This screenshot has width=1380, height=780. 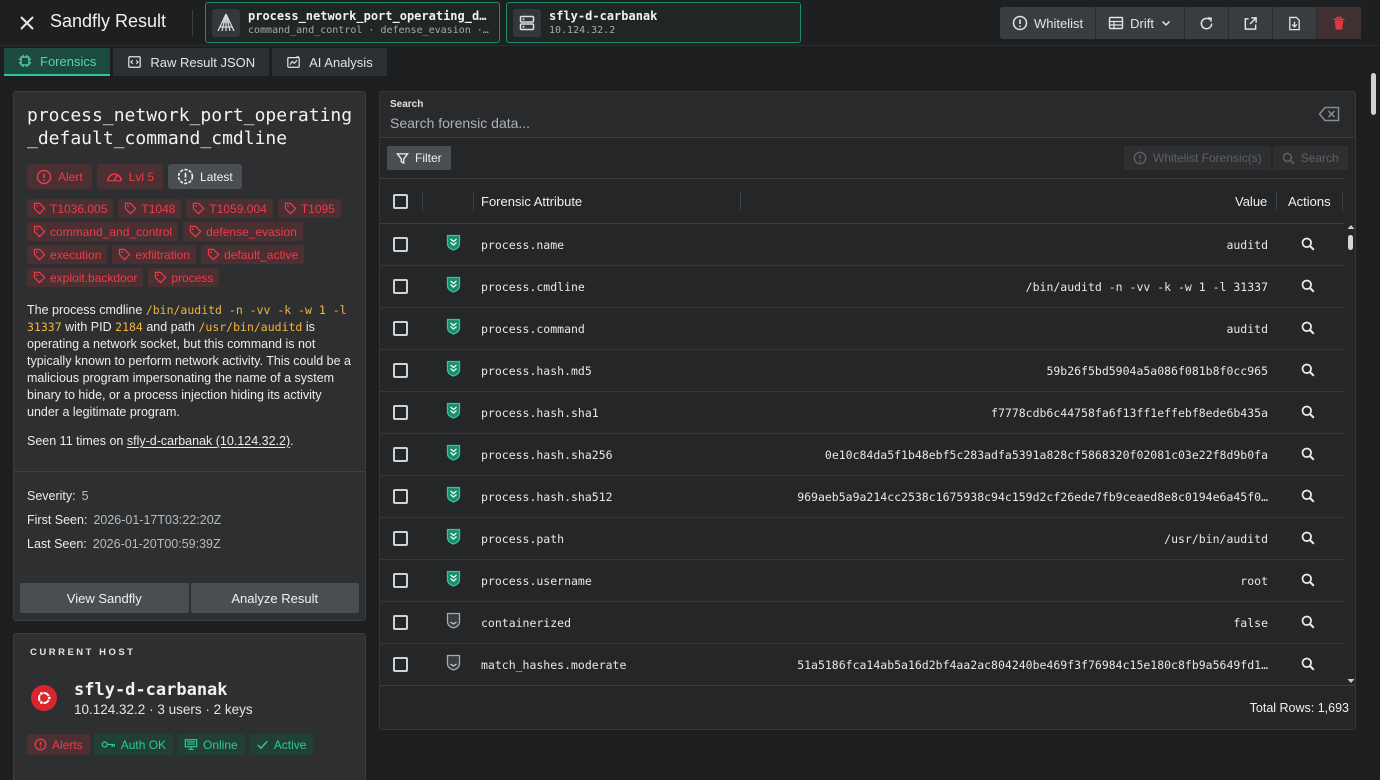 What do you see at coordinates (85, 496) in the screenshot?
I see `severity-value: 5` at bounding box center [85, 496].